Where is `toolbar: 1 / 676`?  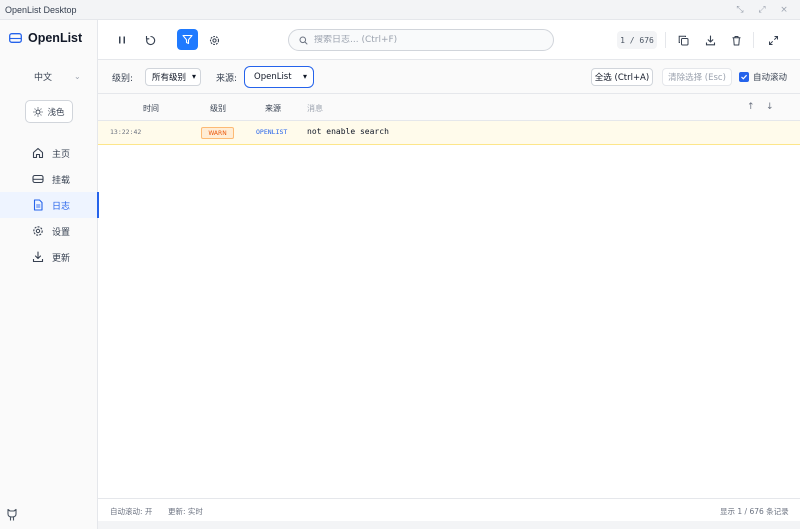 toolbar: 1 / 676 is located at coordinates (449, 40).